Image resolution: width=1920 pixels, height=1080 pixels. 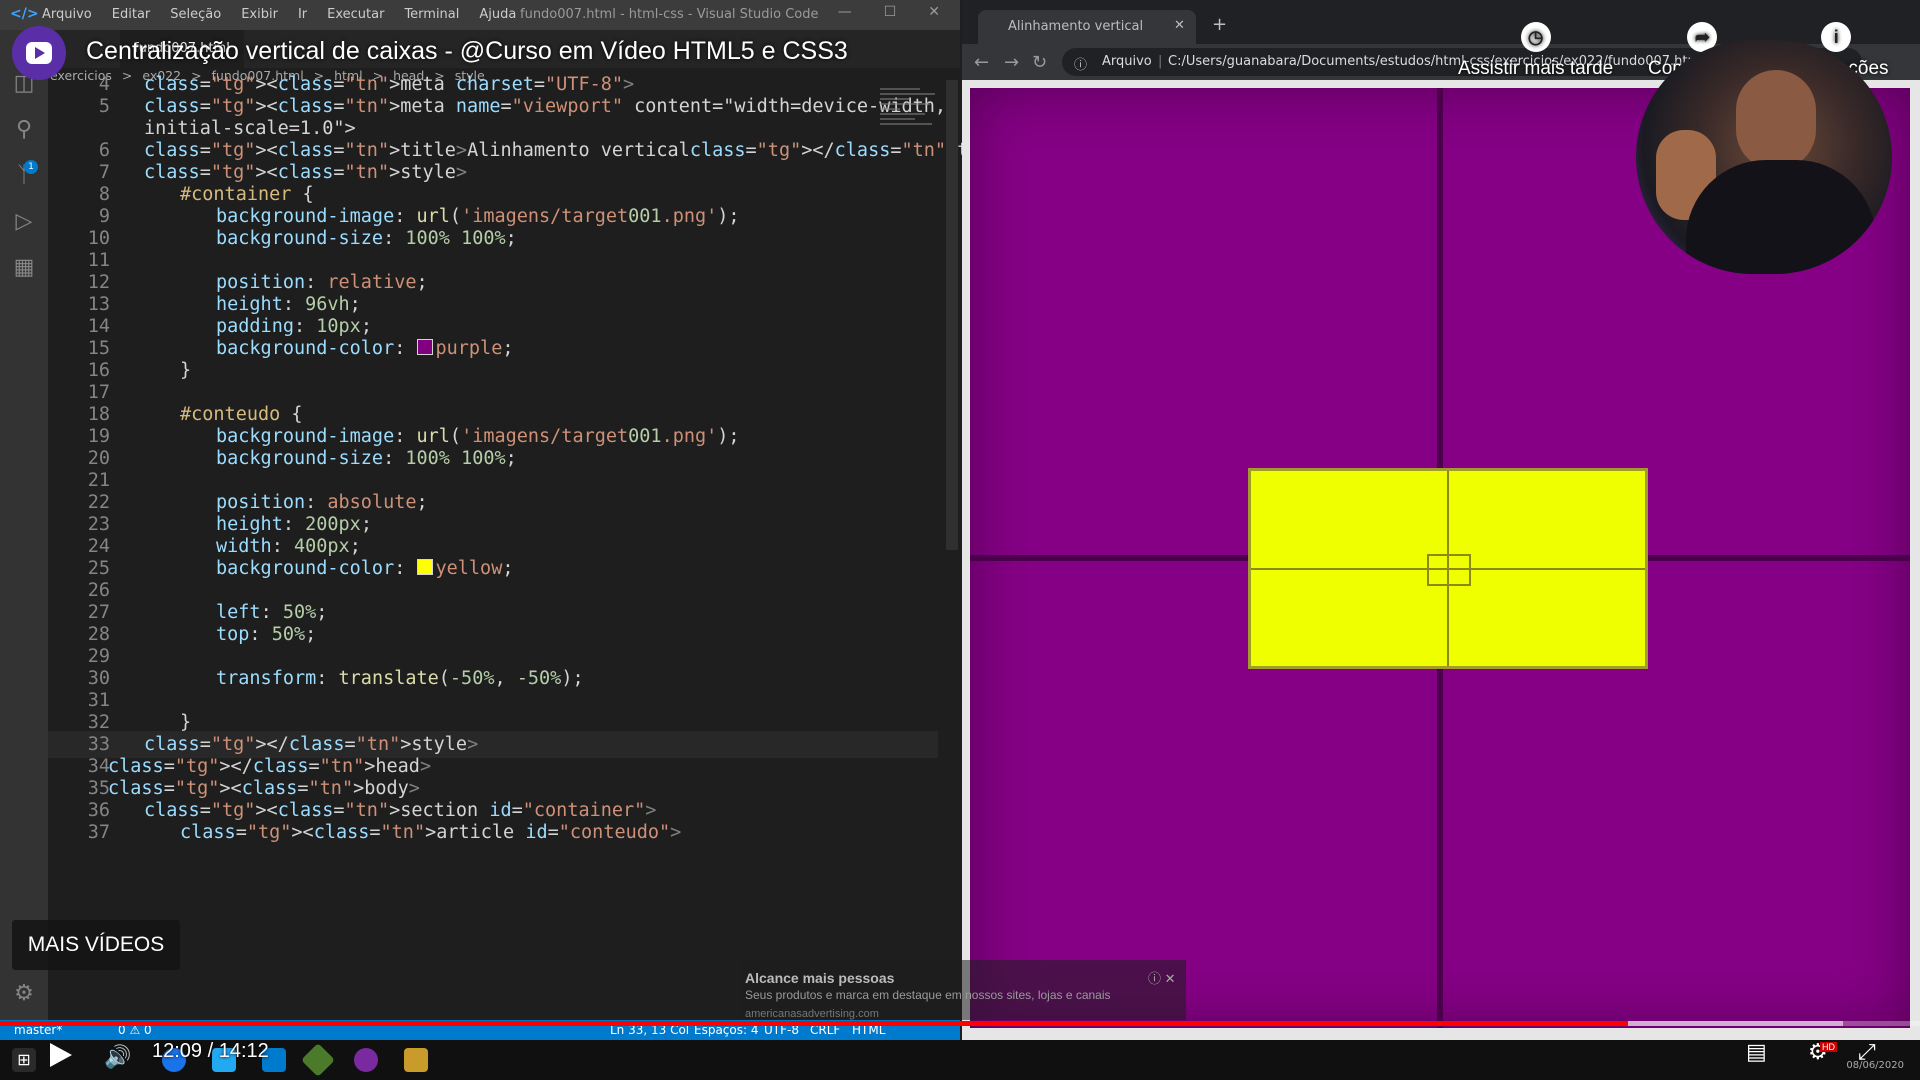 What do you see at coordinates (934, 12) in the screenshot?
I see `close-icon: ✕` at bounding box center [934, 12].